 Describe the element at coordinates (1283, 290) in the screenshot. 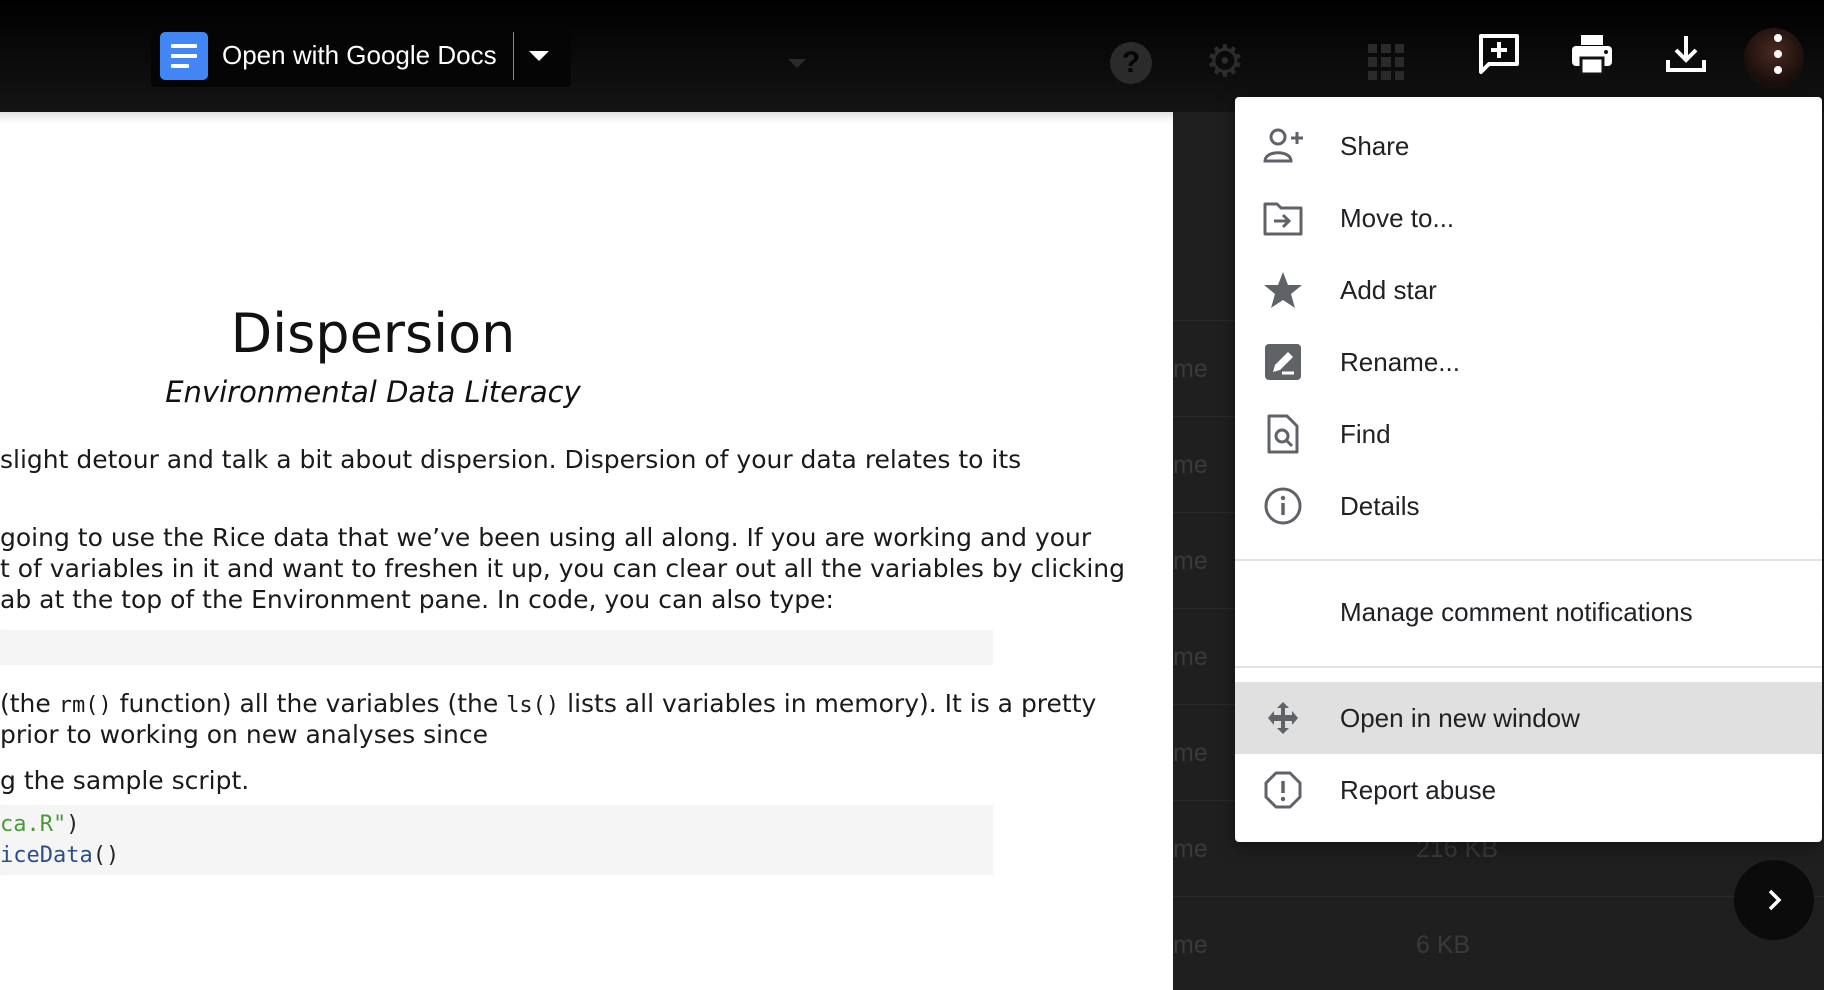

I see `star-icon` at that location.